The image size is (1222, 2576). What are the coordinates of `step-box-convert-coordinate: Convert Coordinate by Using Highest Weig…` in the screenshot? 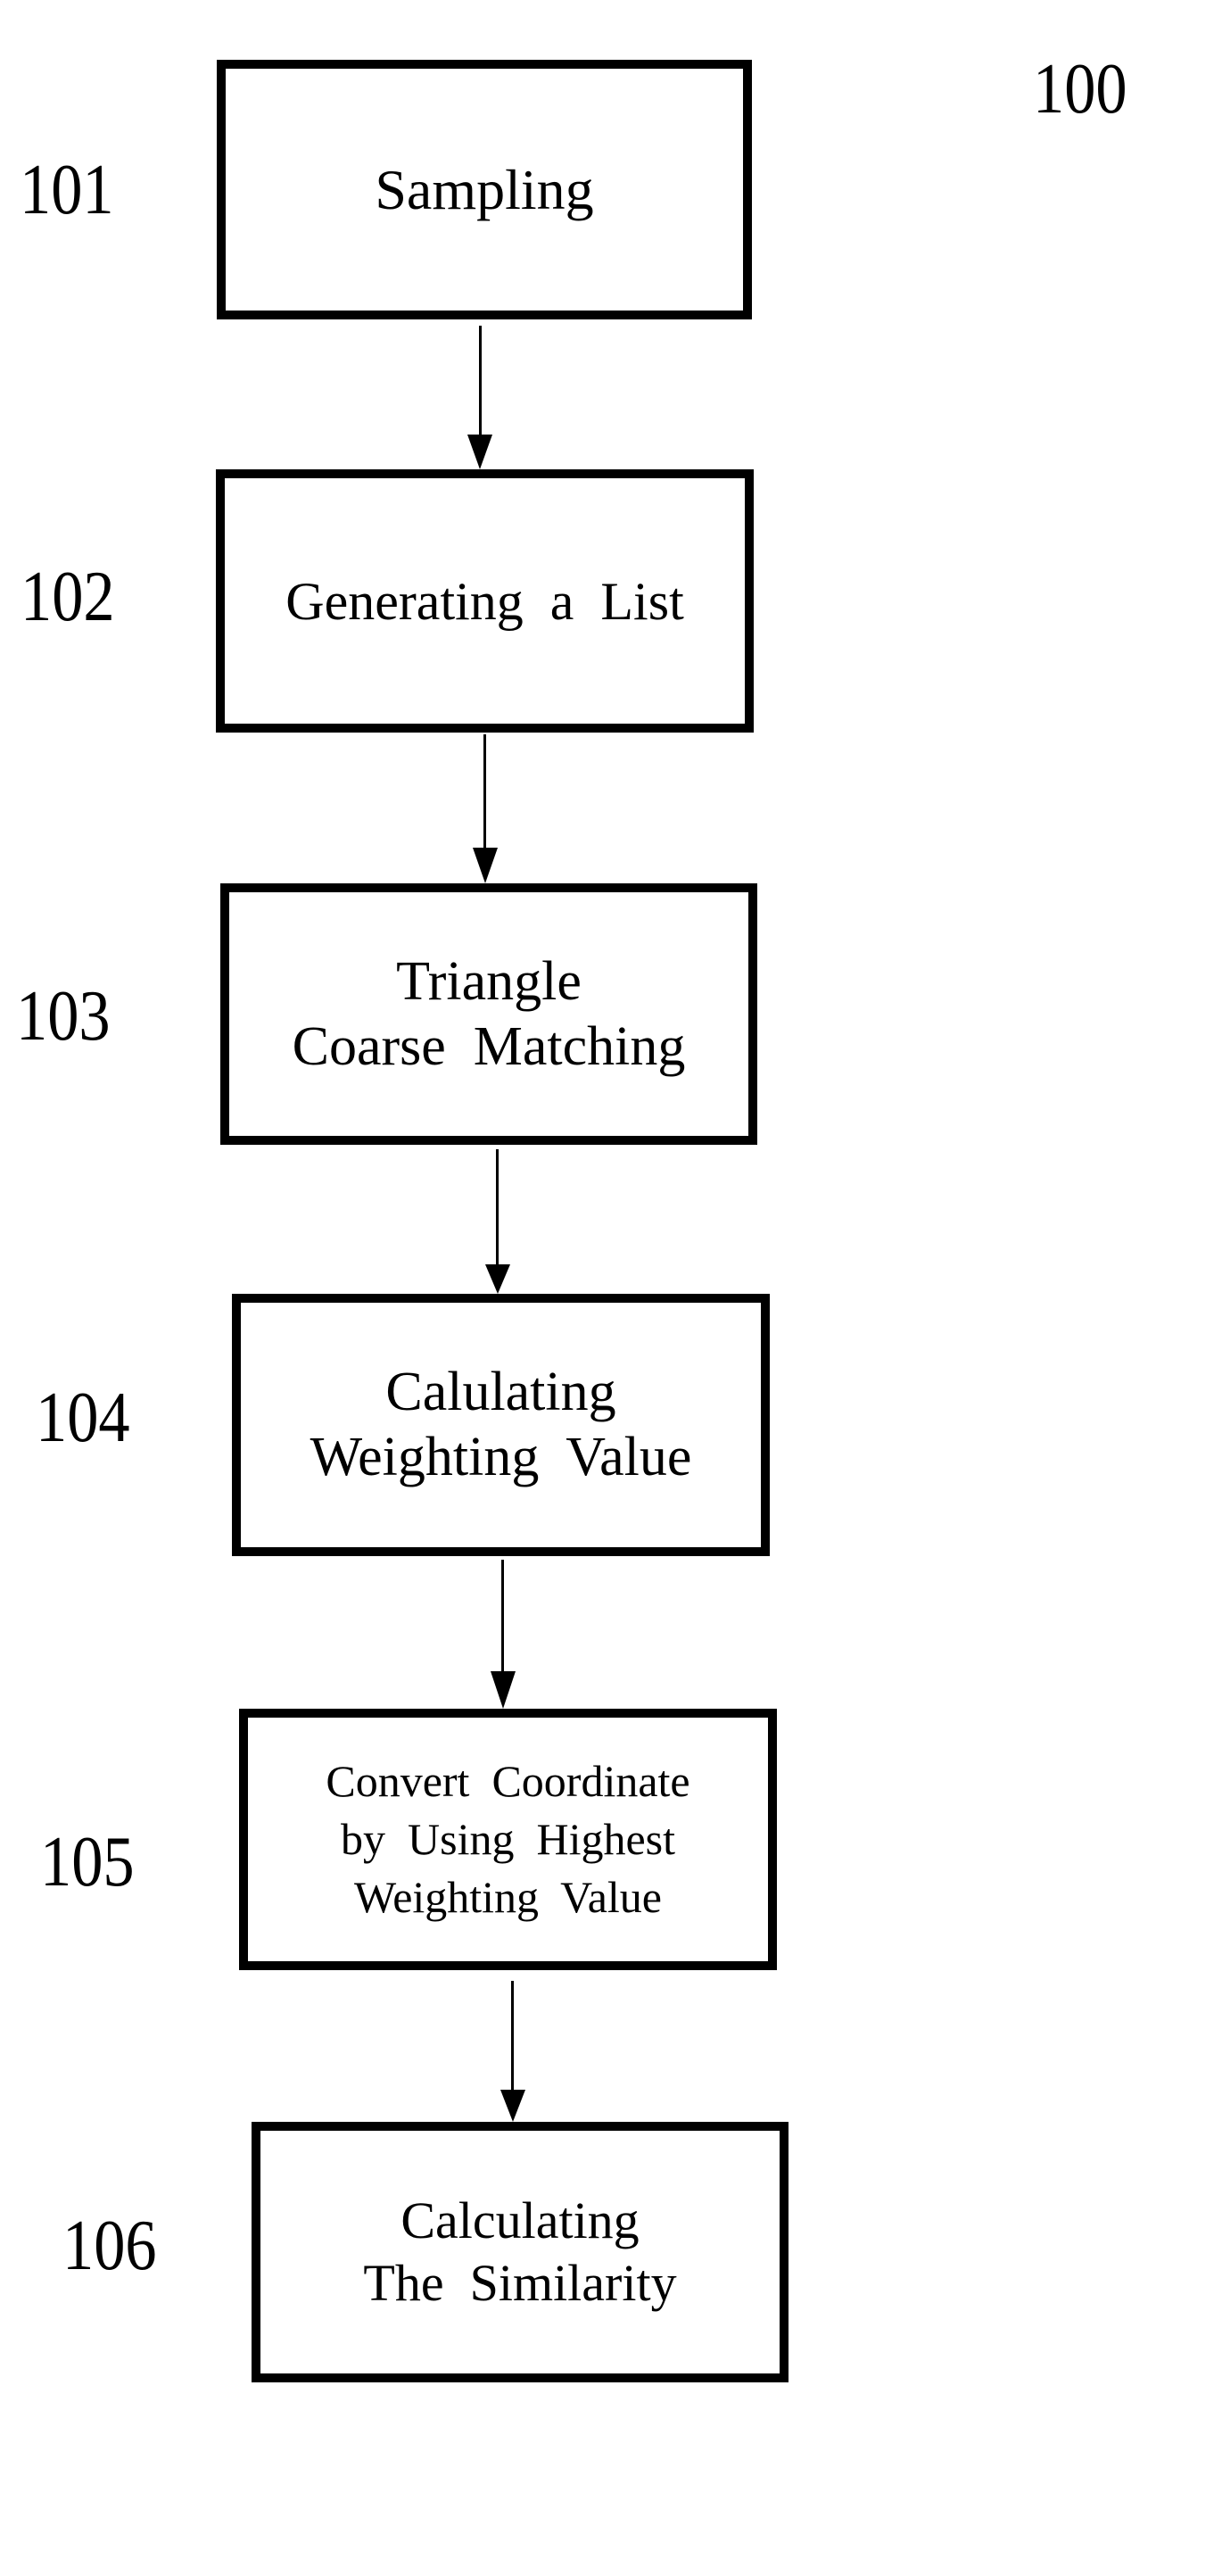 It's located at (508, 1839).